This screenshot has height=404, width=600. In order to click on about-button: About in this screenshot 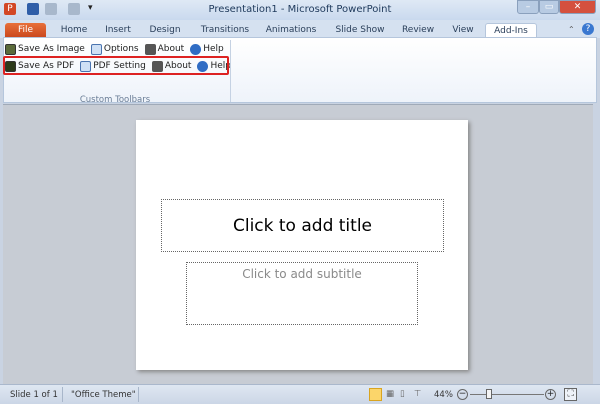, I will do `click(164, 49)`.